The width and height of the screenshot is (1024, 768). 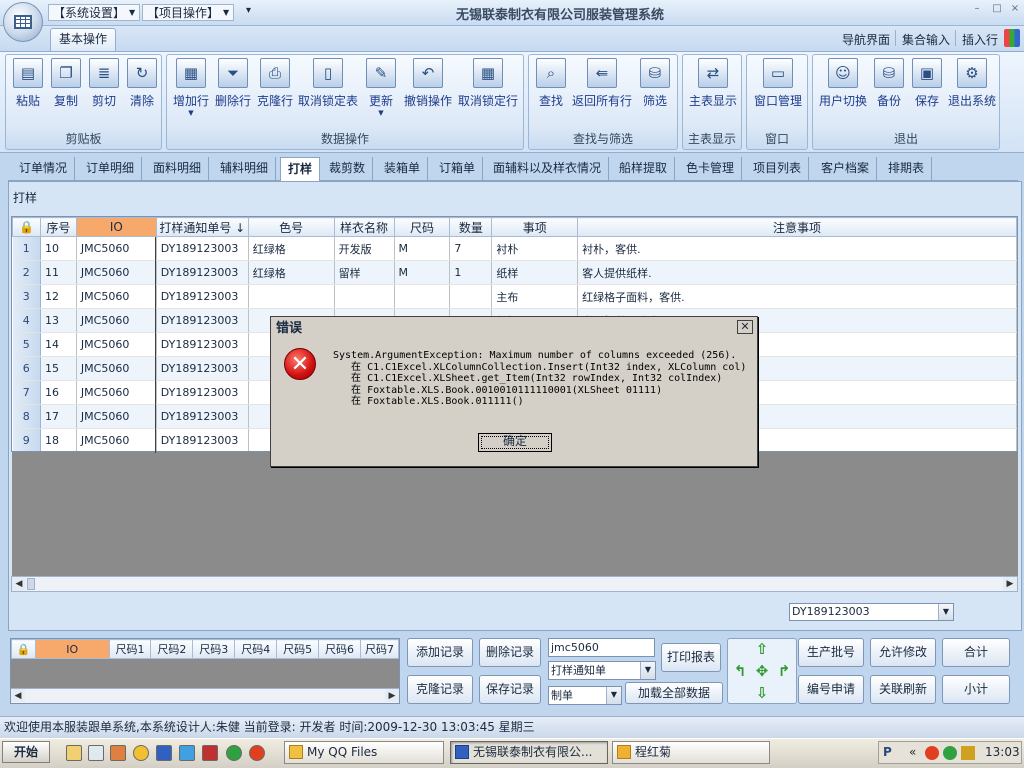 I want to click on add-record-button: 添加记录, so click(x=440, y=652).